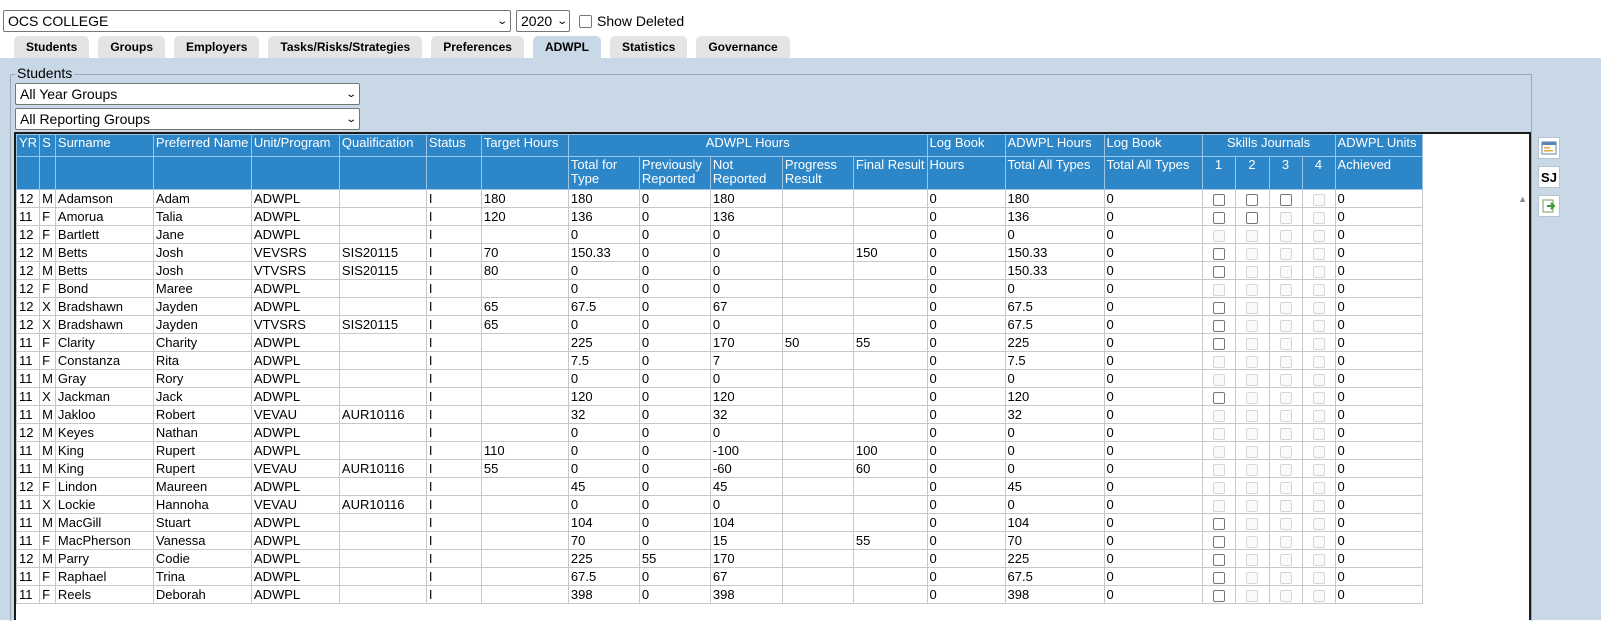  What do you see at coordinates (817, 540) in the screenshot?
I see `cell-progress-result` at bounding box center [817, 540].